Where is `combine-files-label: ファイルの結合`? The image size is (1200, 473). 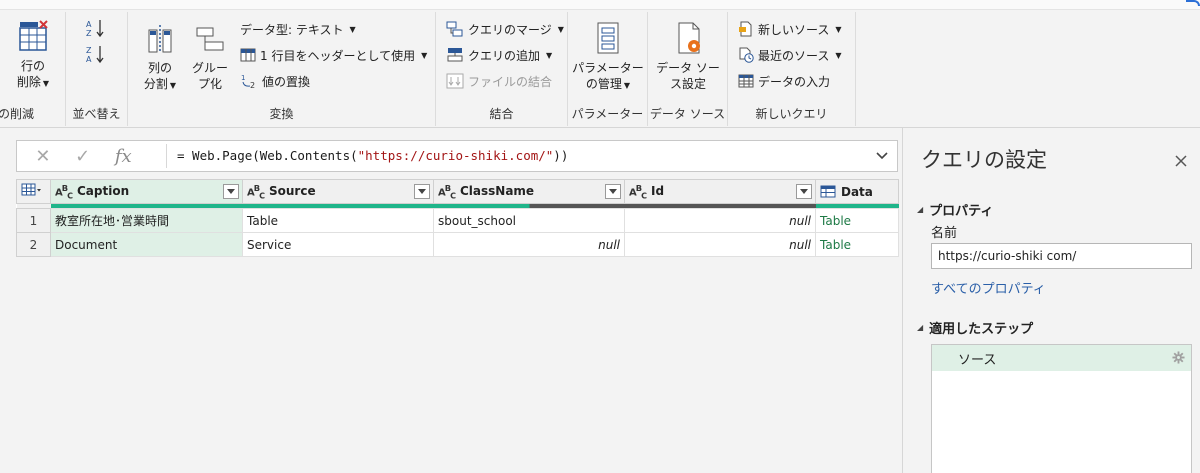 combine-files-label: ファイルの結合 is located at coordinates (510, 81).